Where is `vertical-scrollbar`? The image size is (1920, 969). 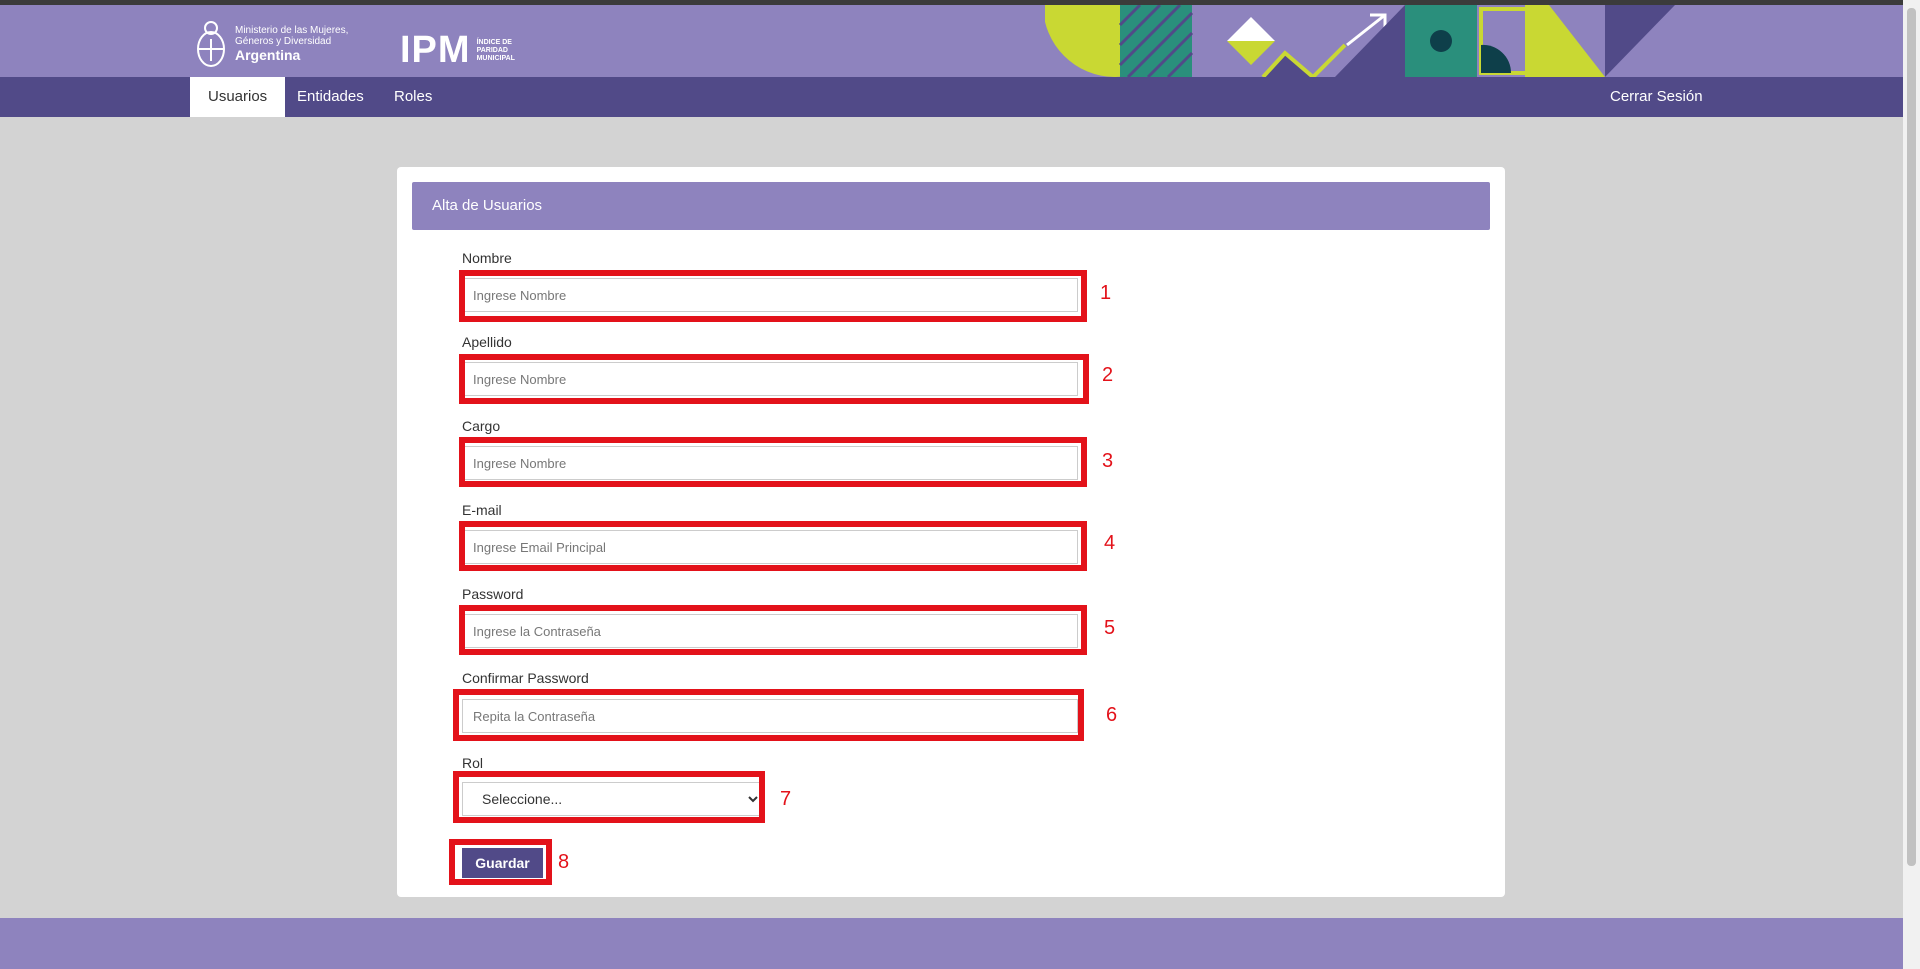 vertical-scrollbar is located at coordinates (1911, 484).